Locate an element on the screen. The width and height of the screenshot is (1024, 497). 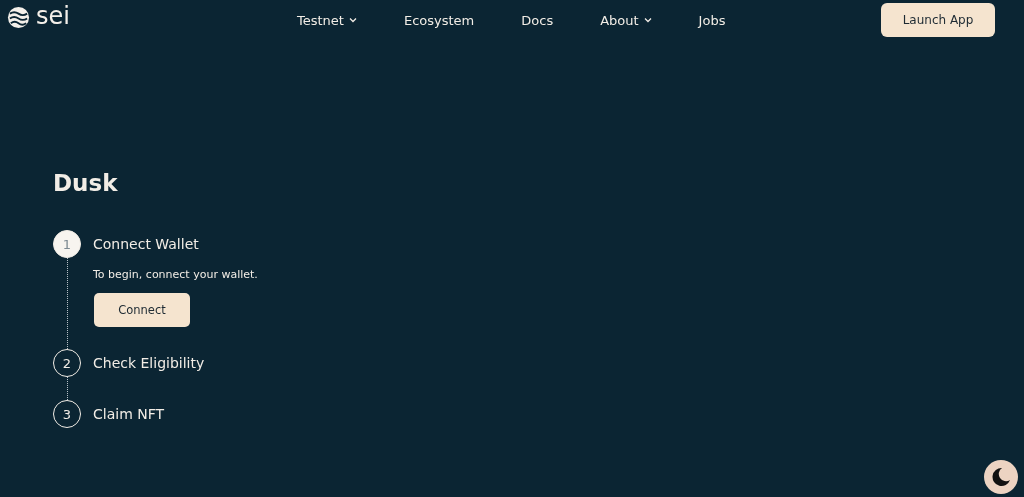
theme-toggle-button is located at coordinates (1001, 477).